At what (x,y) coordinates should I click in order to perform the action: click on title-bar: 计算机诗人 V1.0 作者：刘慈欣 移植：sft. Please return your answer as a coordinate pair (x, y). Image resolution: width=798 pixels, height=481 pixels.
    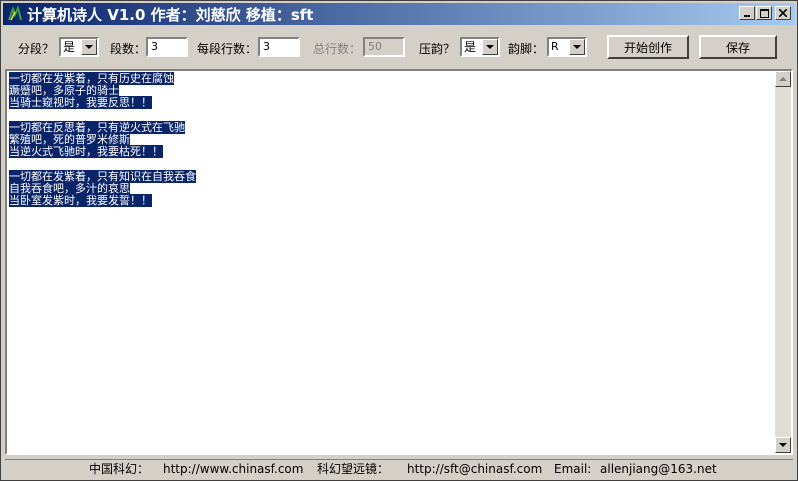
    Looking at the image, I should click on (399, 14).